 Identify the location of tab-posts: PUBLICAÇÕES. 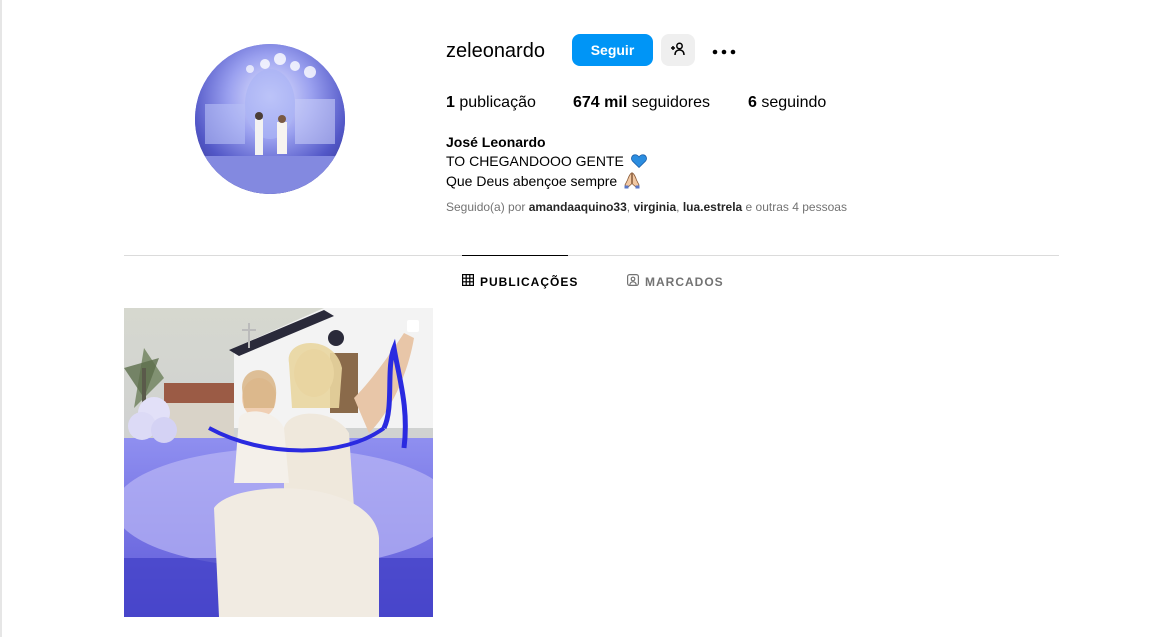
(520, 281).